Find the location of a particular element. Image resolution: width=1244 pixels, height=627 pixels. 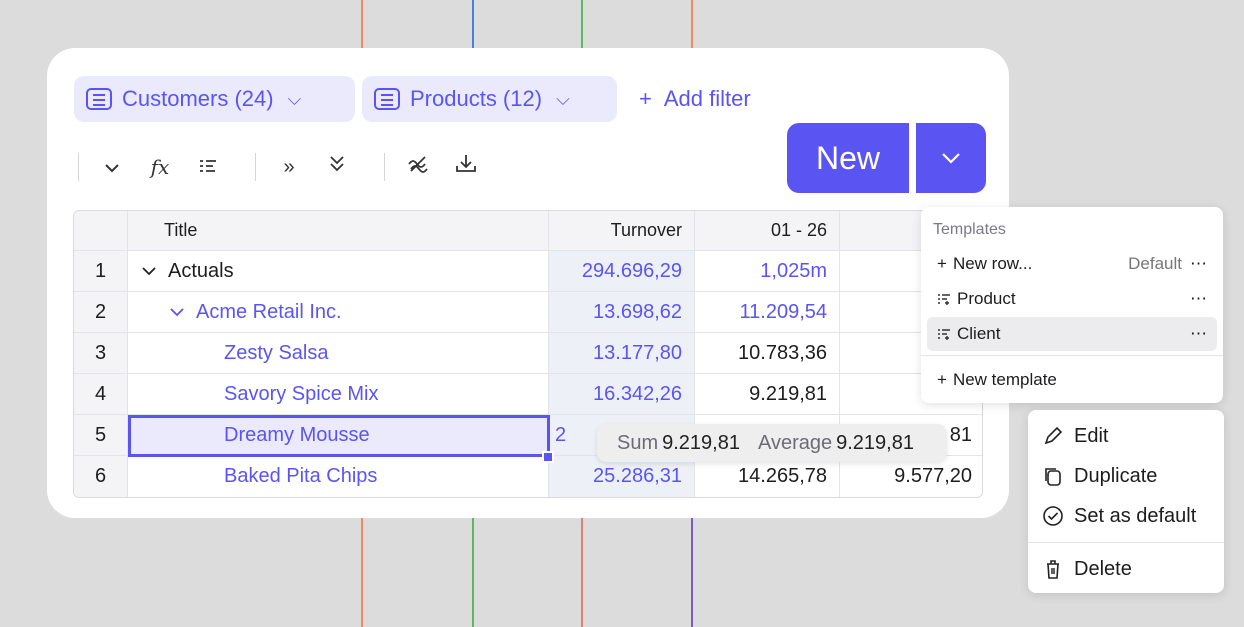

period-cell: 9.219,81 is located at coordinates (766, 394).